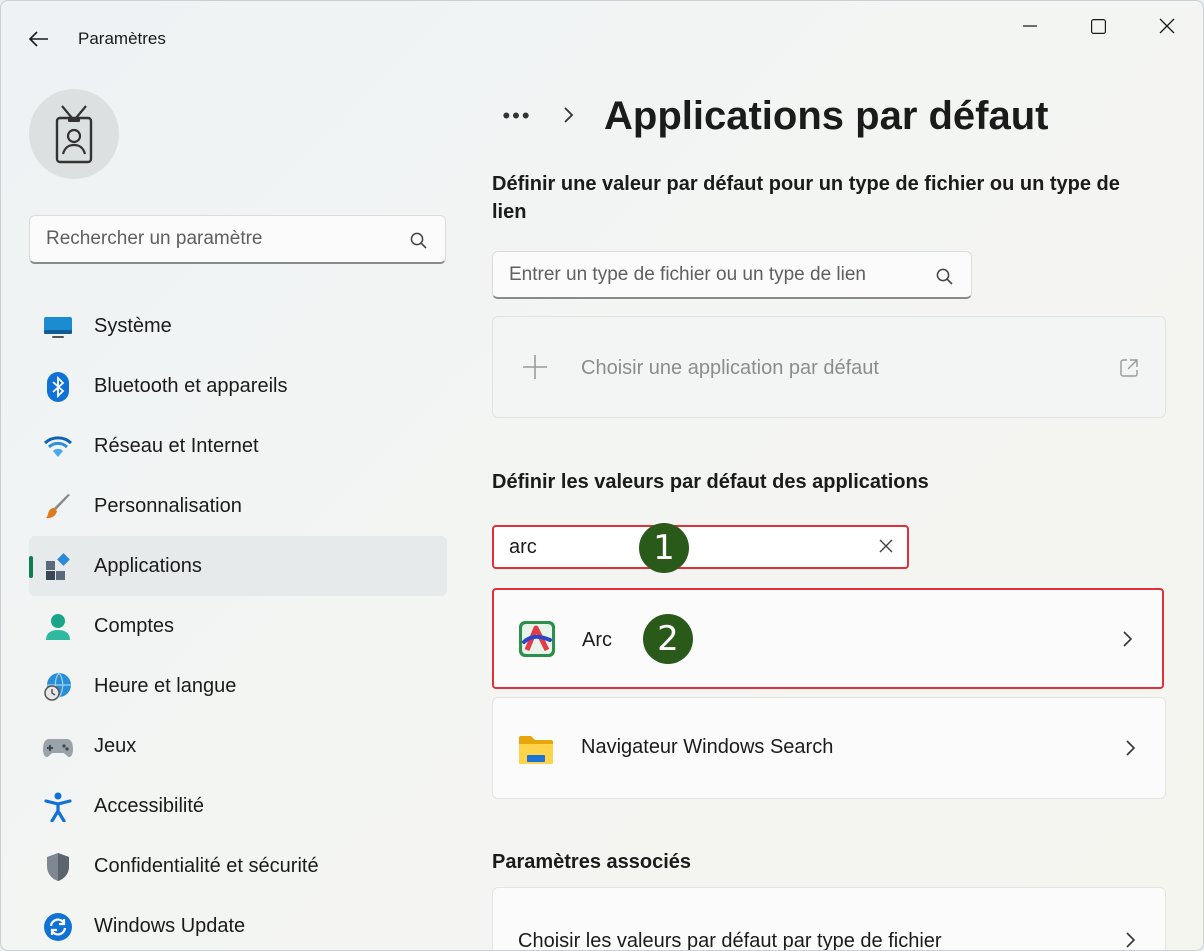 Image resolution: width=1204 pixels, height=951 pixels. I want to click on minimize-icon, so click(1030, 26).